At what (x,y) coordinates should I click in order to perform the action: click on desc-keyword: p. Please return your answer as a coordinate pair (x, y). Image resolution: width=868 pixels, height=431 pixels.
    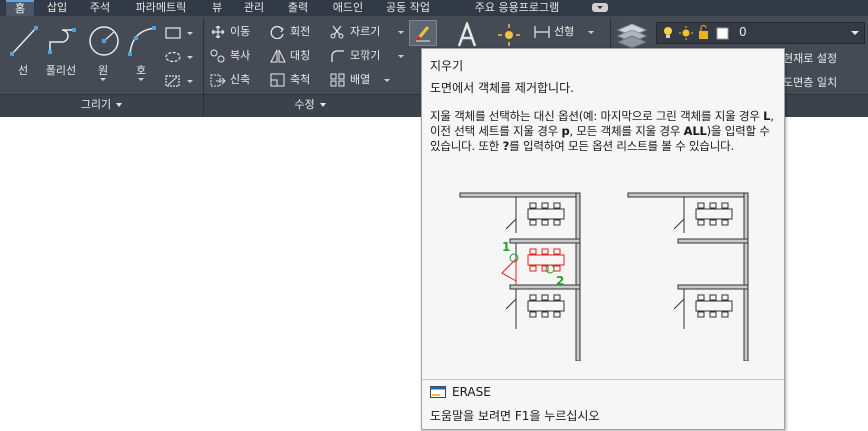
    Looking at the image, I should click on (565, 131).